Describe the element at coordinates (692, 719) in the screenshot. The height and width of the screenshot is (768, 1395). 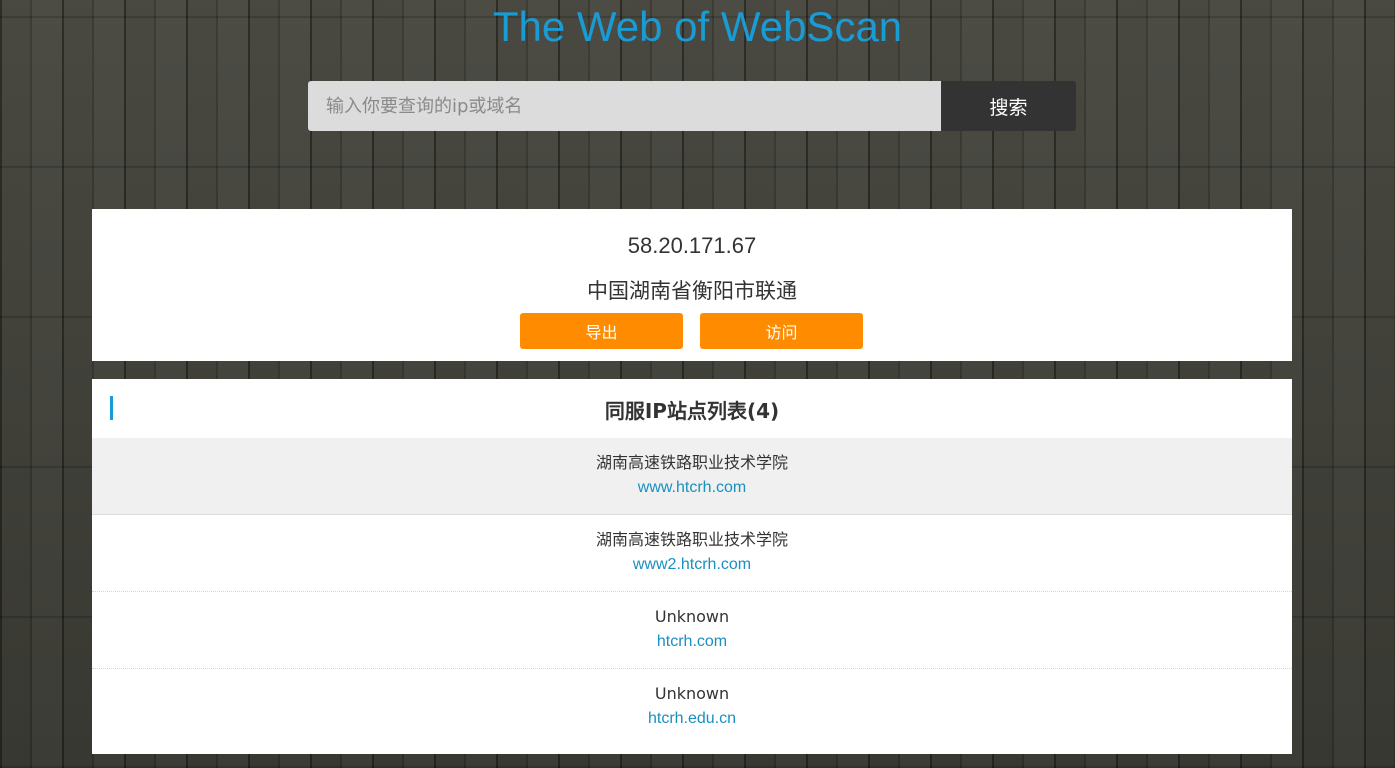
I see `site-domain-link: htcrh.edu.cn` at that location.